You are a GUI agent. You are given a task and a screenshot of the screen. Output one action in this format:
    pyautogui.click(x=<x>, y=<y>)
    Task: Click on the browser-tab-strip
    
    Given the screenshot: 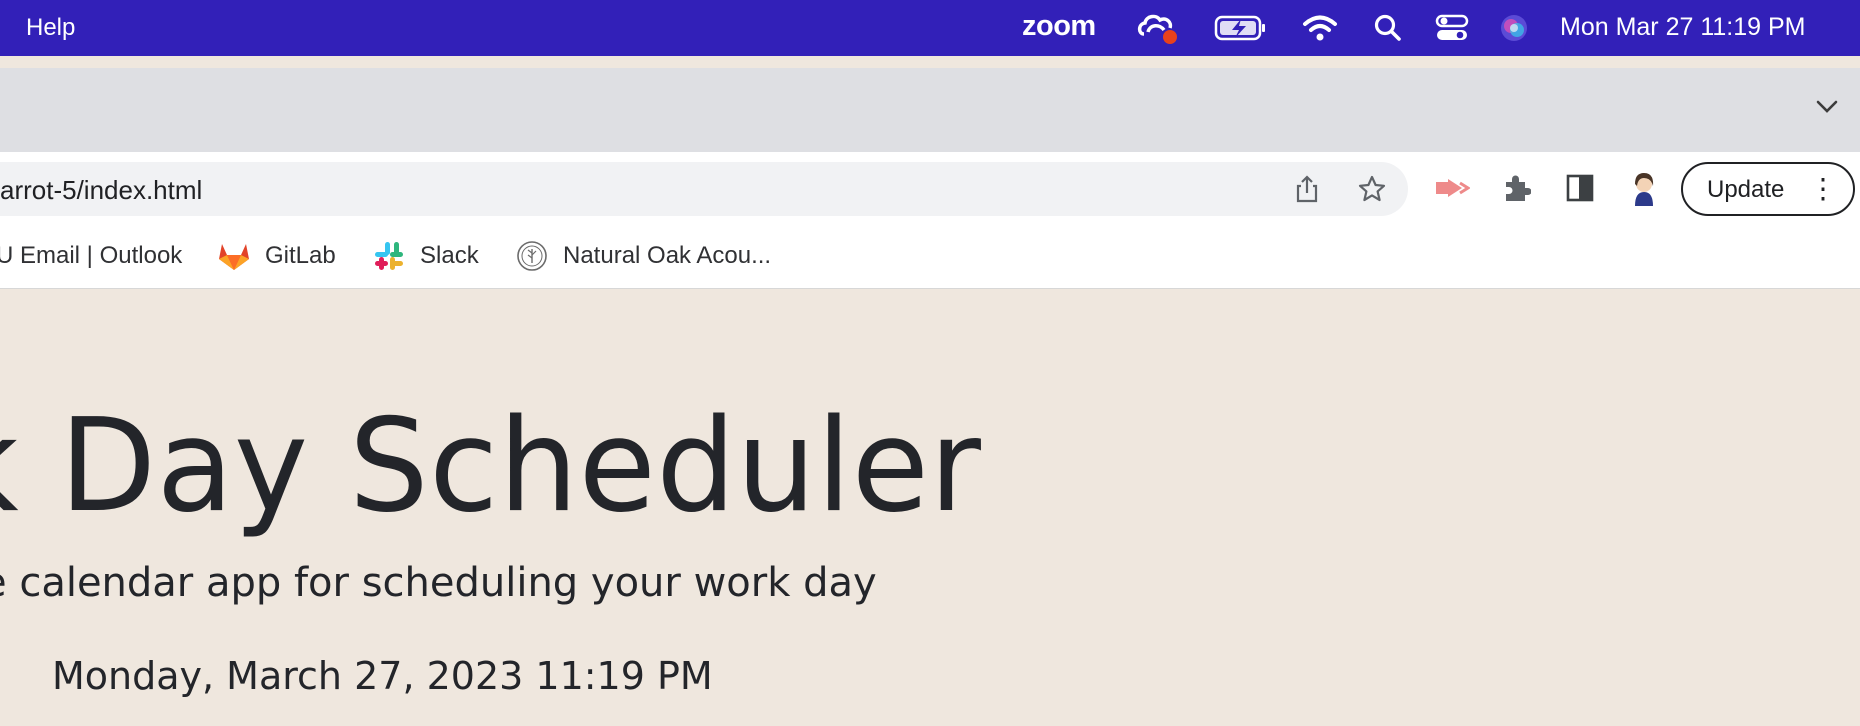 What is the action you would take?
    pyautogui.click(x=930, y=110)
    